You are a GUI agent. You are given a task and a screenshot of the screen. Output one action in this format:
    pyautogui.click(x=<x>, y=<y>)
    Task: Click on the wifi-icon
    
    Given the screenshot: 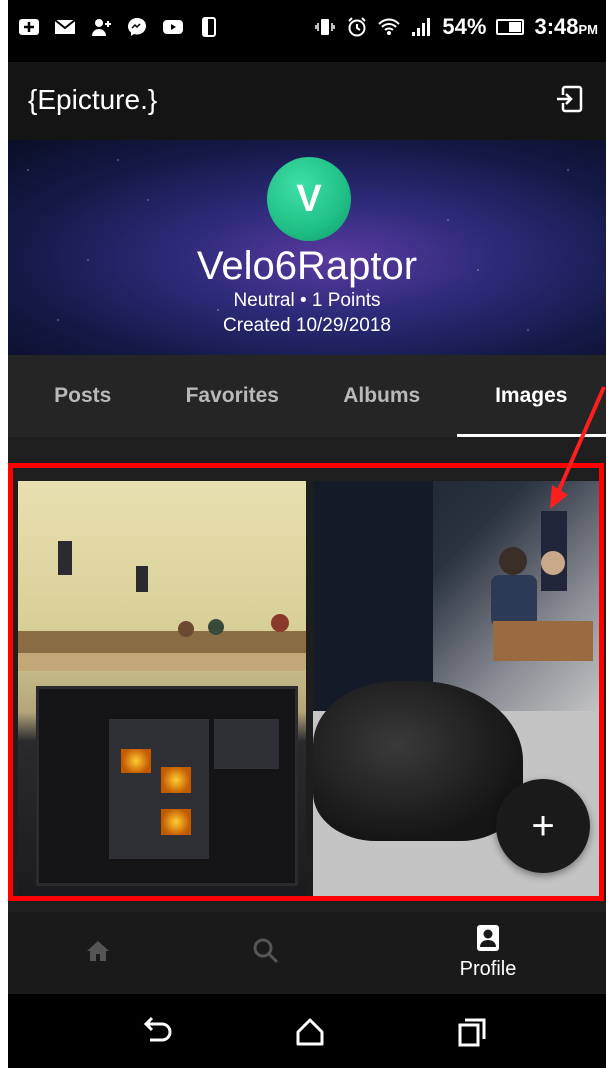 What is the action you would take?
    pyautogui.click(x=389, y=27)
    